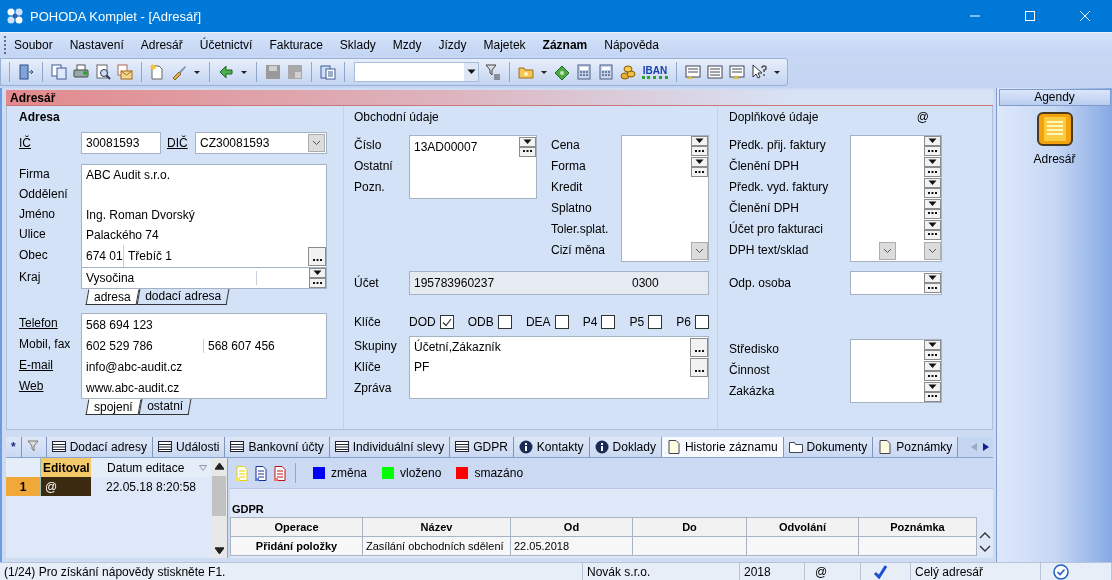  I want to click on tab: Individuální slevy, so click(390, 447).